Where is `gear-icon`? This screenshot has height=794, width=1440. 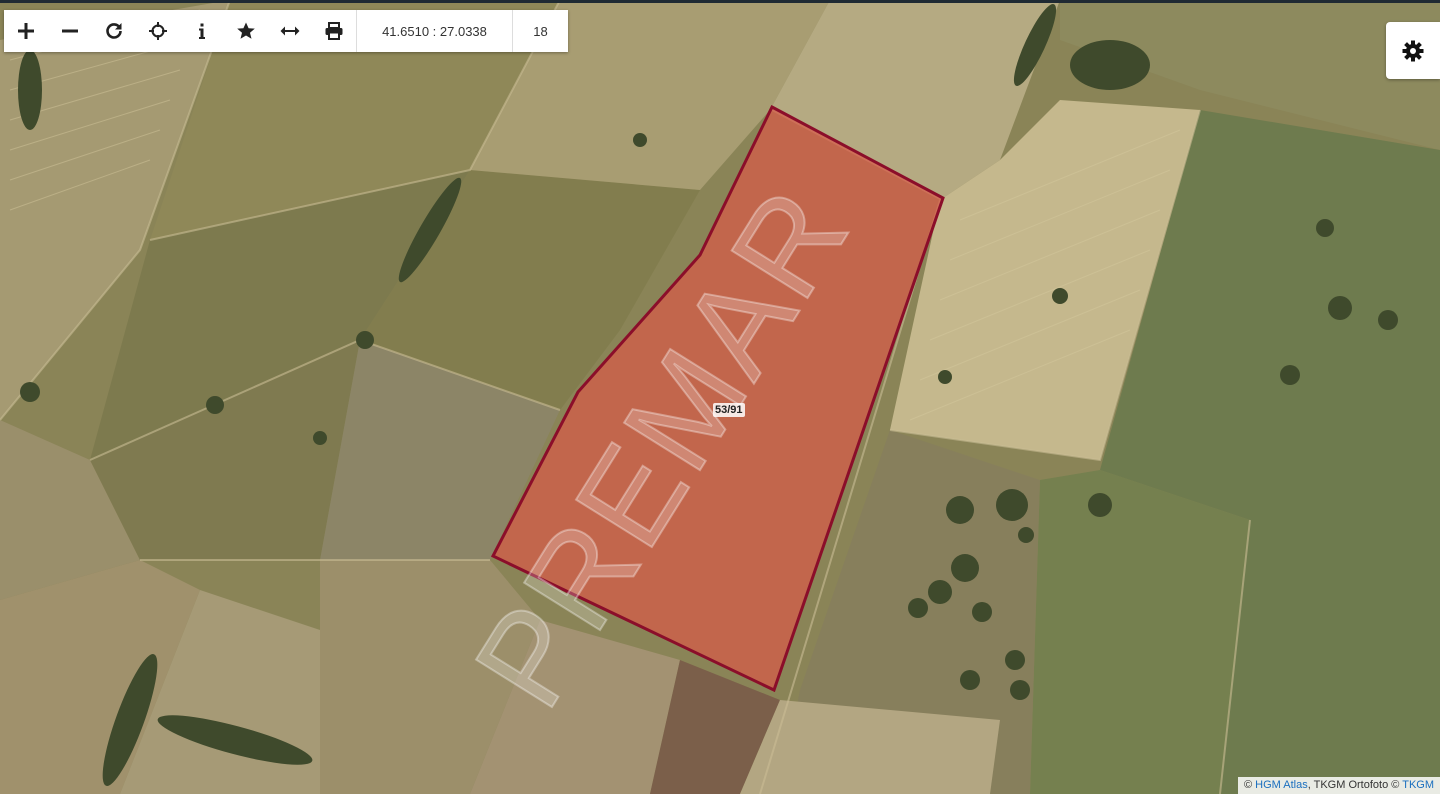 gear-icon is located at coordinates (1413, 50).